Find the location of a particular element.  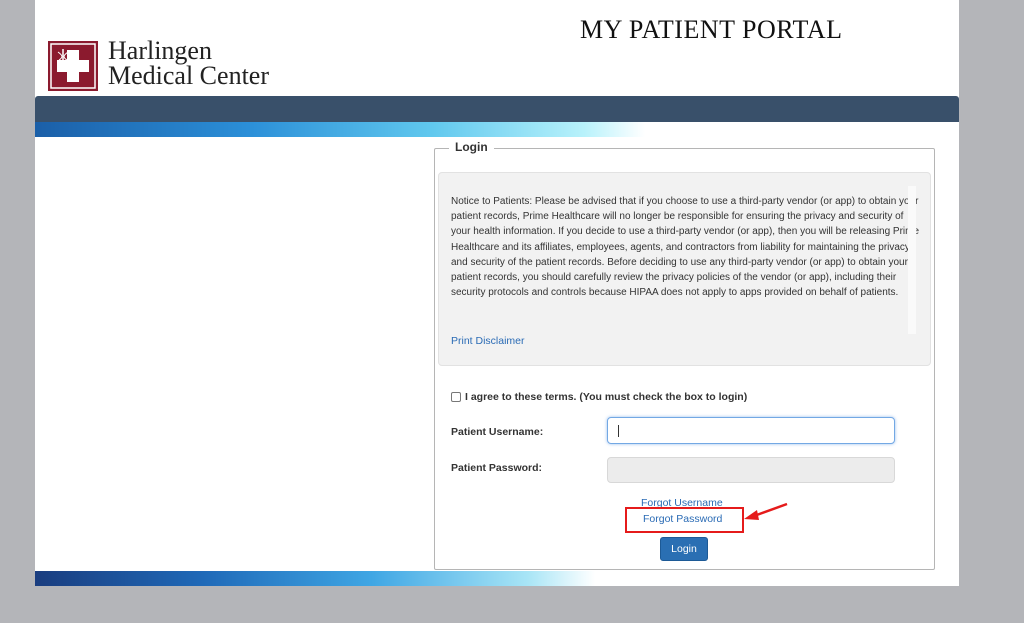

username-input is located at coordinates (751, 430).